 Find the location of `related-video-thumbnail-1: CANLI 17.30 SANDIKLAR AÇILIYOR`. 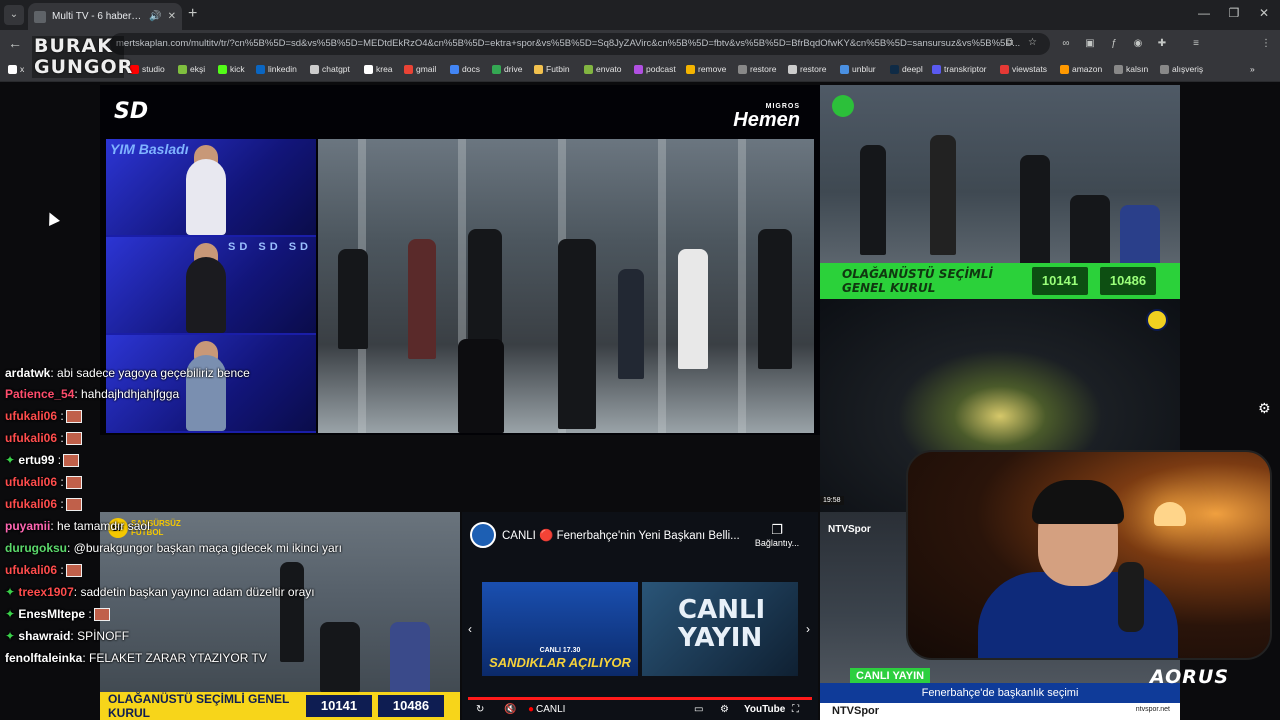

related-video-thumbnail-1: CANLI 17.30 SANDIKLAR AÇILIYOR is located at coordinates (560, 629).